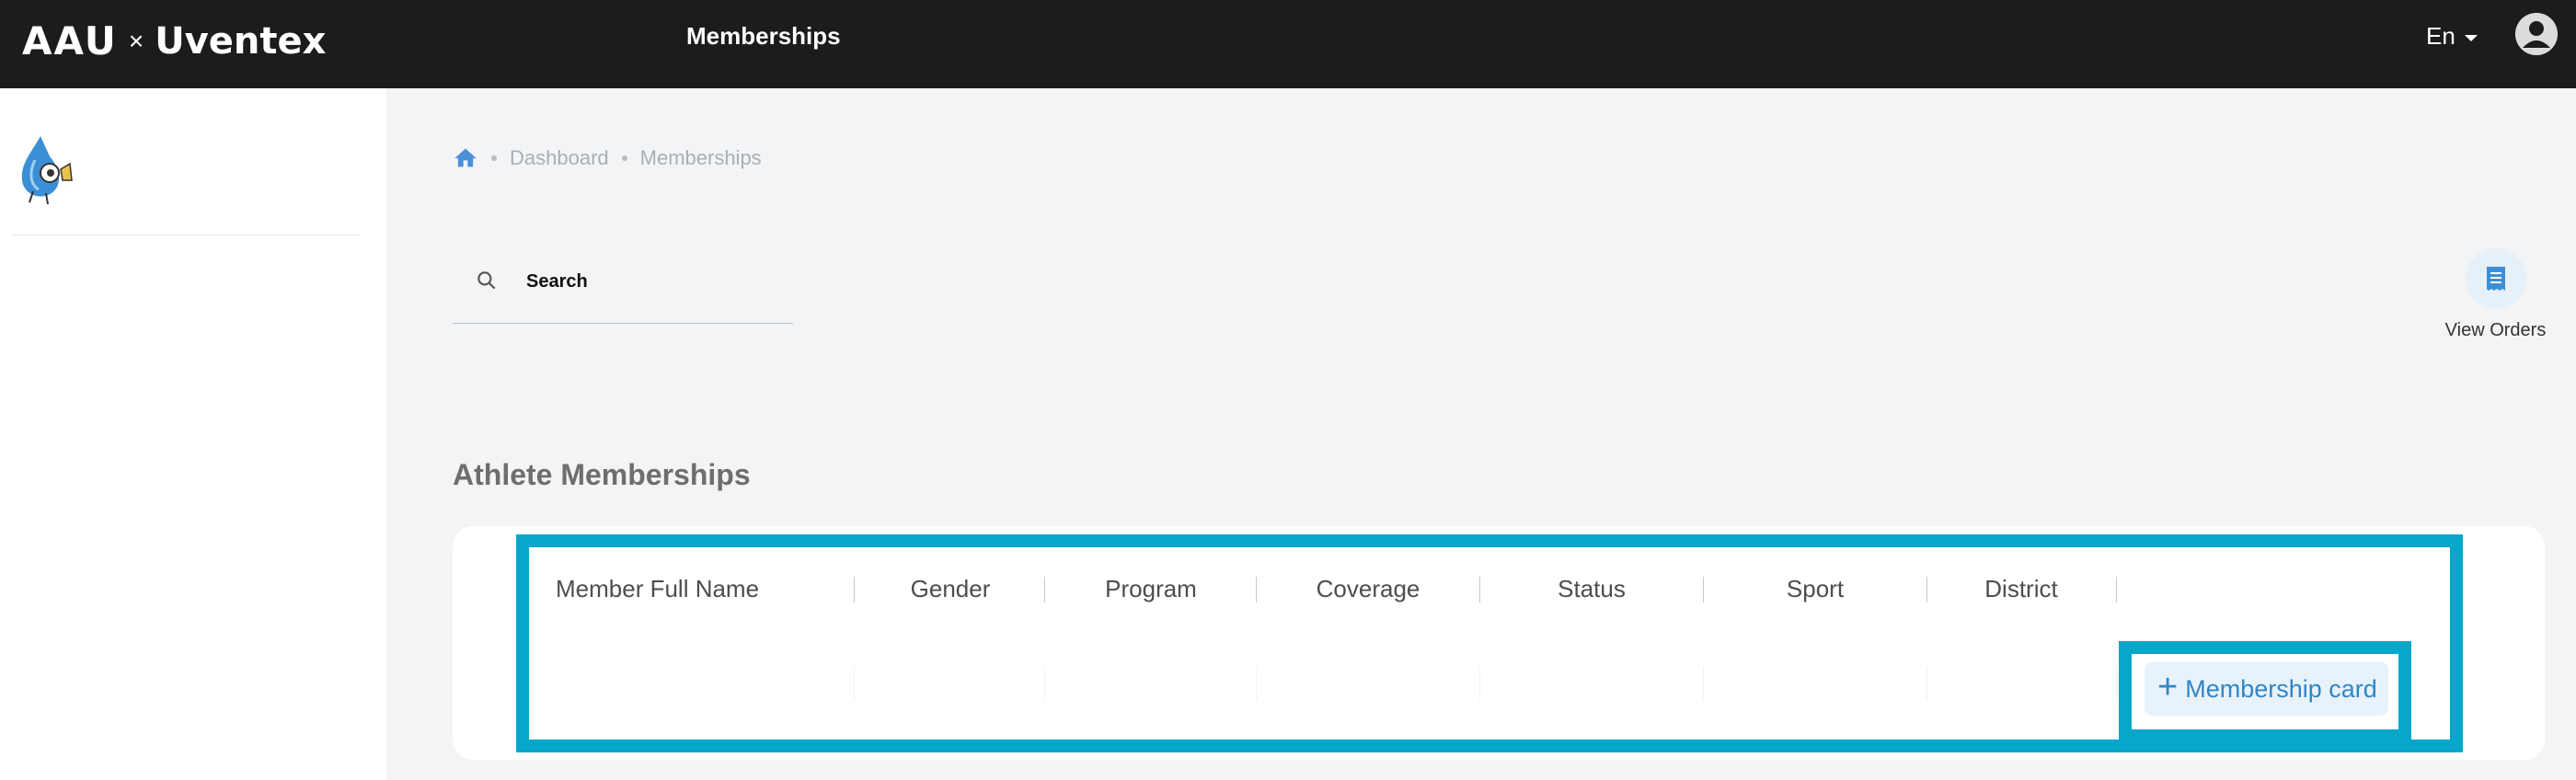 The image size is (2576, 780). What do you see at coordinates (657, 589) in the screenshot?
I see `column-header-member-full-name: Member Full Name` at bounding box center [657, 589].